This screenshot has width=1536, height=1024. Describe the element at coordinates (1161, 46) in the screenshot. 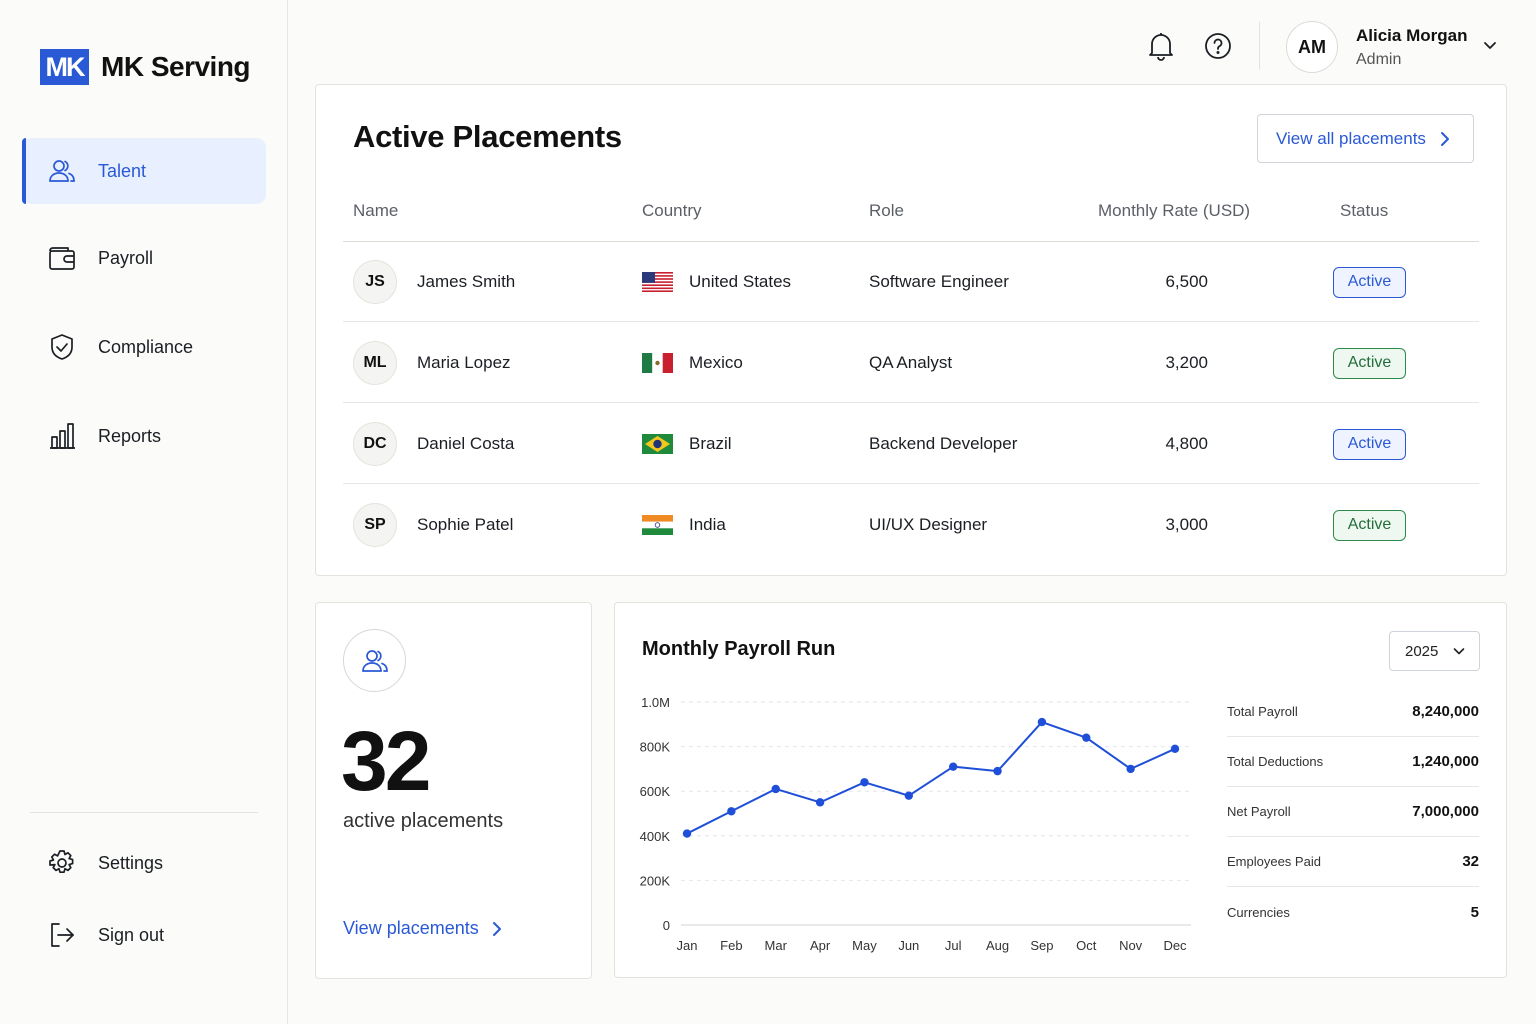

I see `notifications-bell-icon` at that location.